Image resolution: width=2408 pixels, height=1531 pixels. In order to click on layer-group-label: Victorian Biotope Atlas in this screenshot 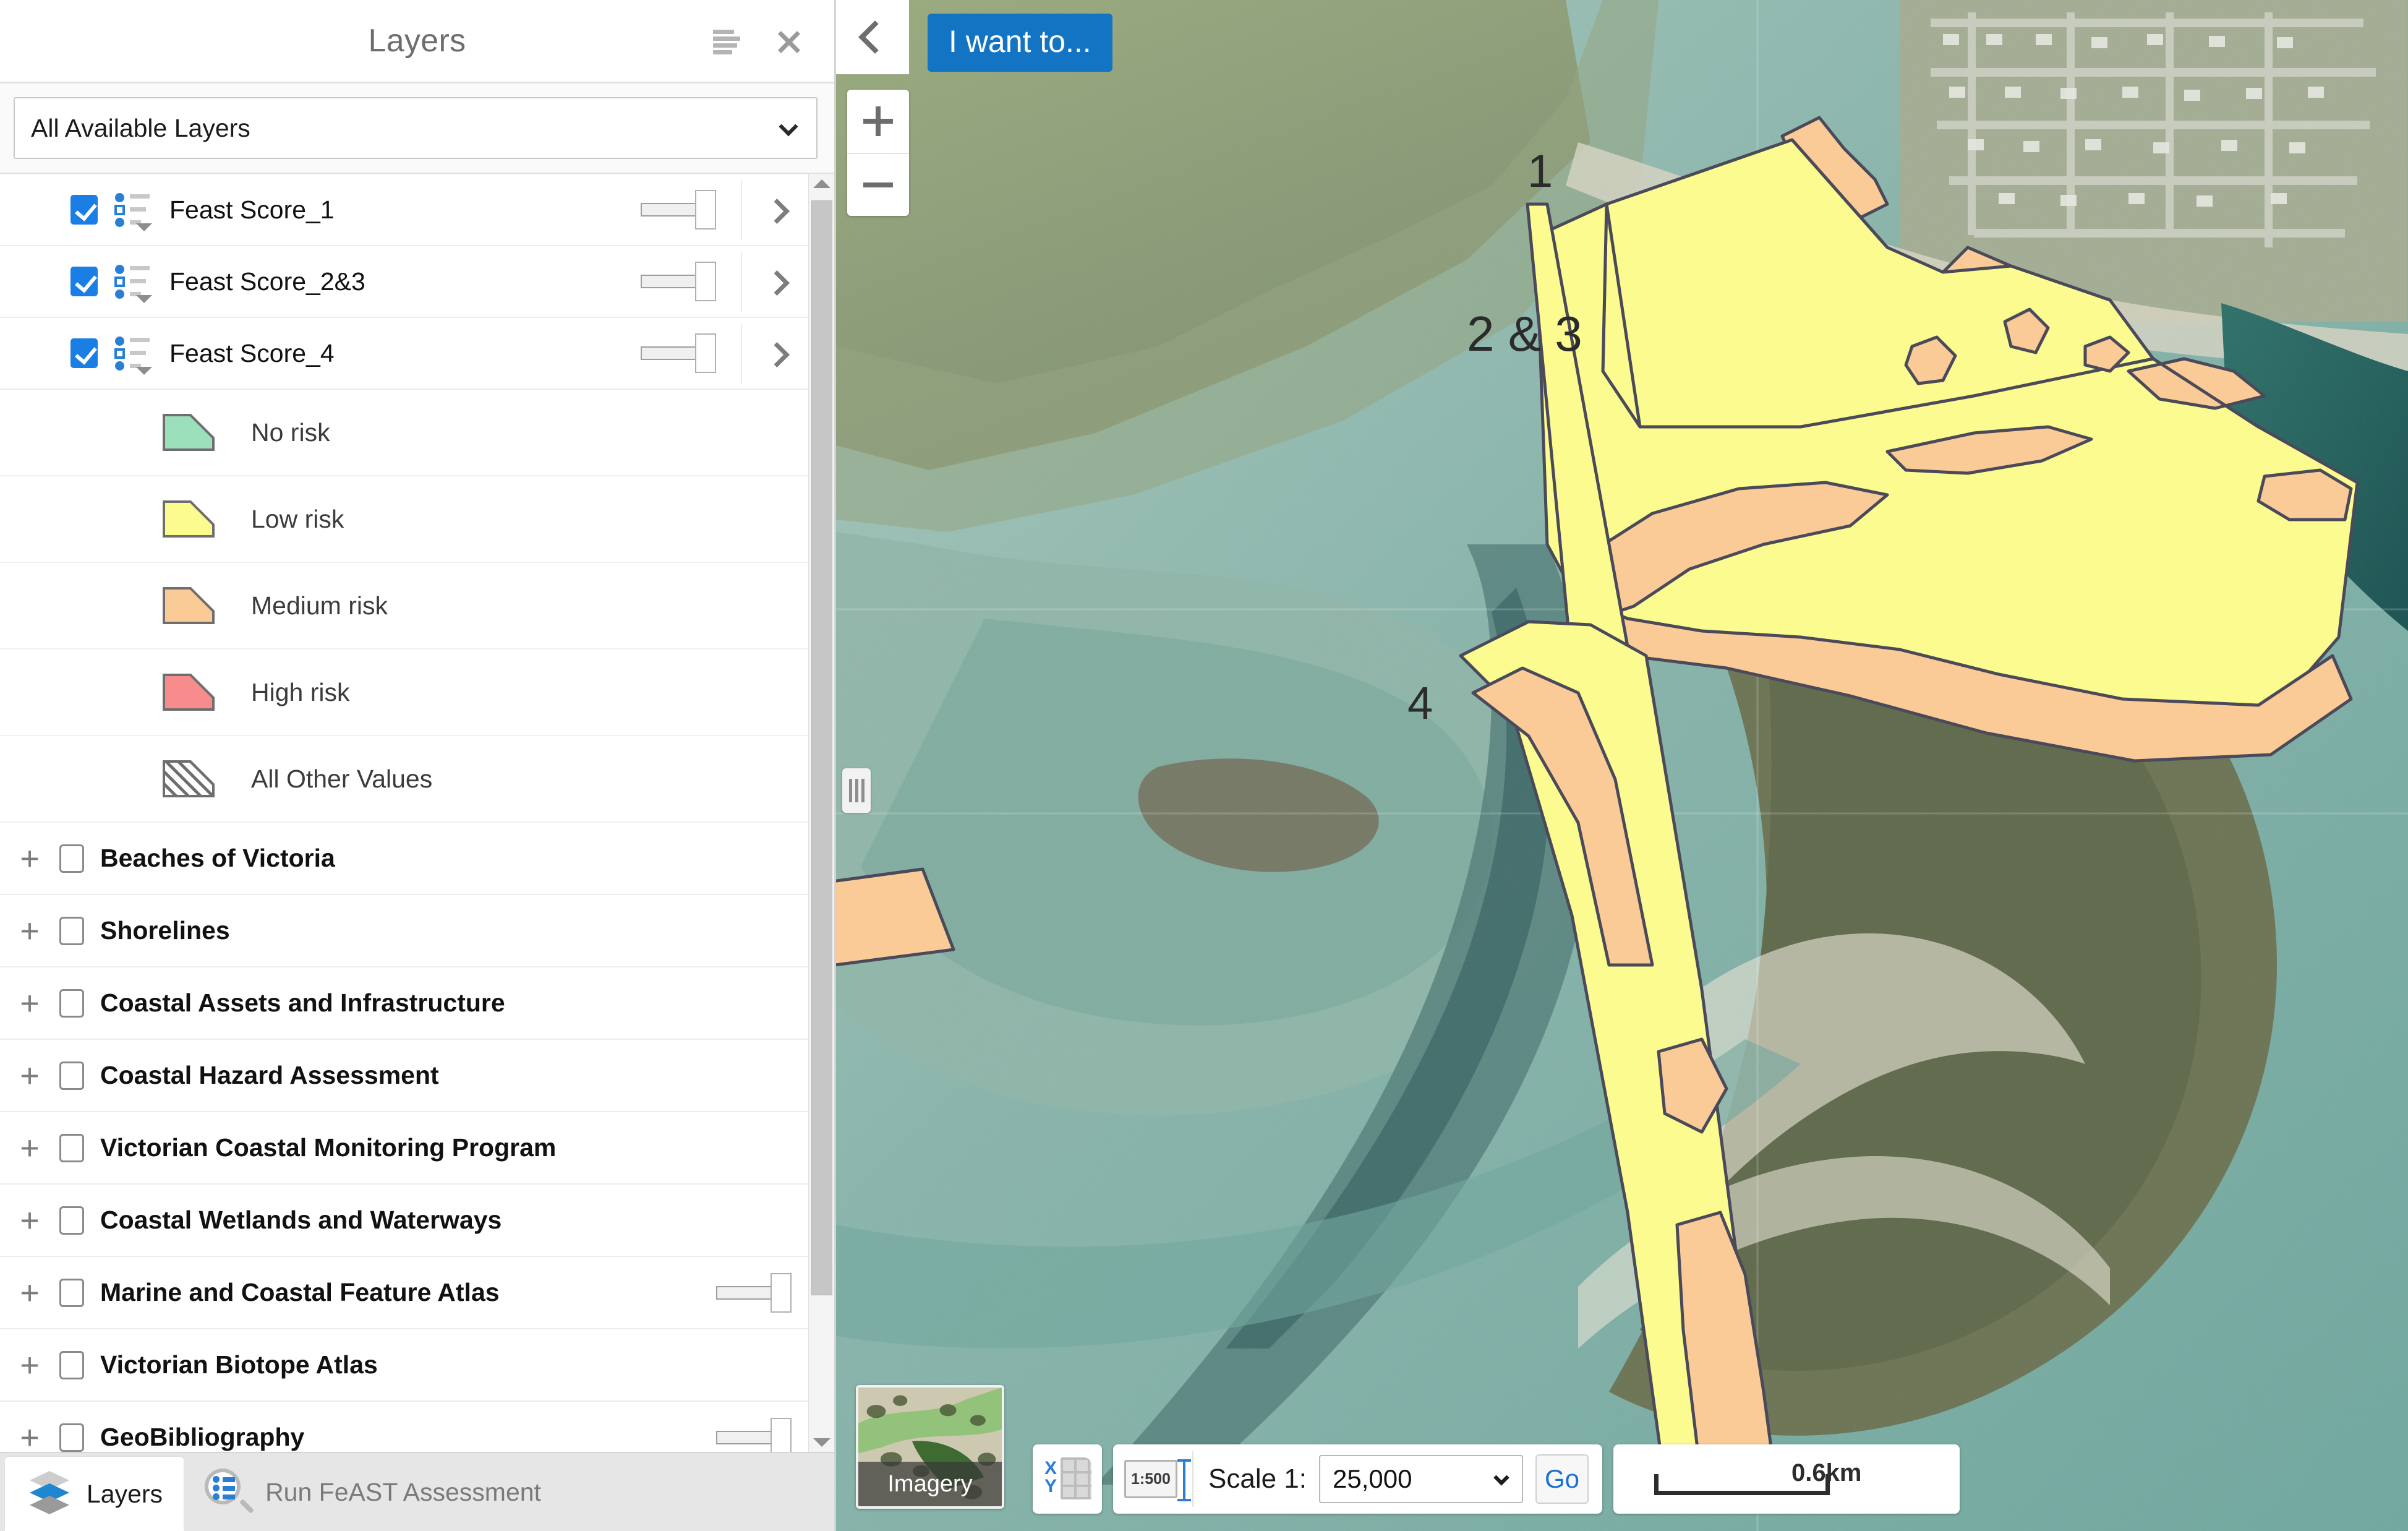, I will do `click(239, 1364)`.